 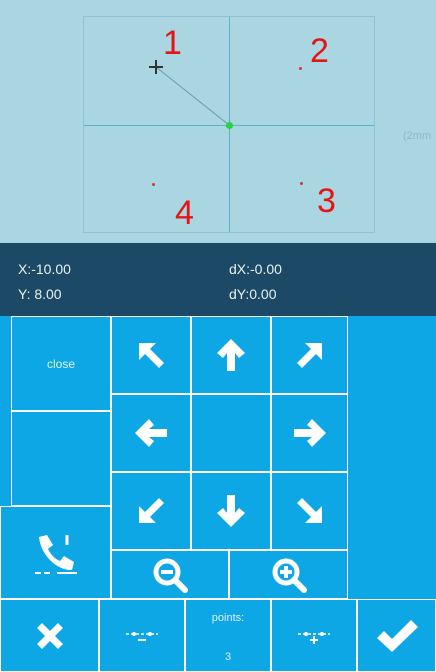 What do you see at coordinates (255, 269) in the screenshot?
I see `dx-offset: dX:-0.00` at bounding box center [255, 269].